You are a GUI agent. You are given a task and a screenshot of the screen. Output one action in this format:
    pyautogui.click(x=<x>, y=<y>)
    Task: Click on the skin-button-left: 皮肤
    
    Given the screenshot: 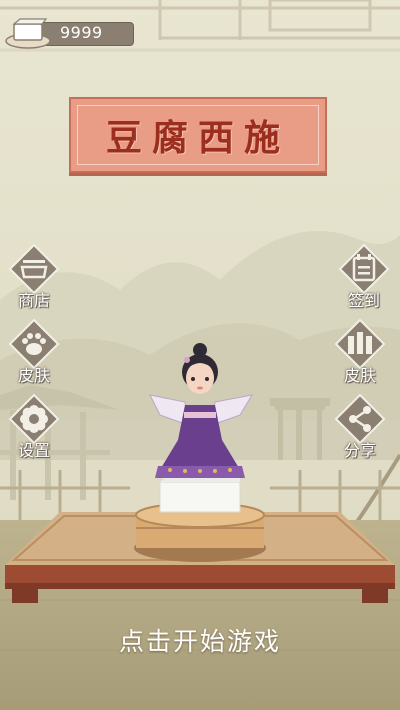 What is the action you would take?
    pyautogui.click(x=34, y=355)
    